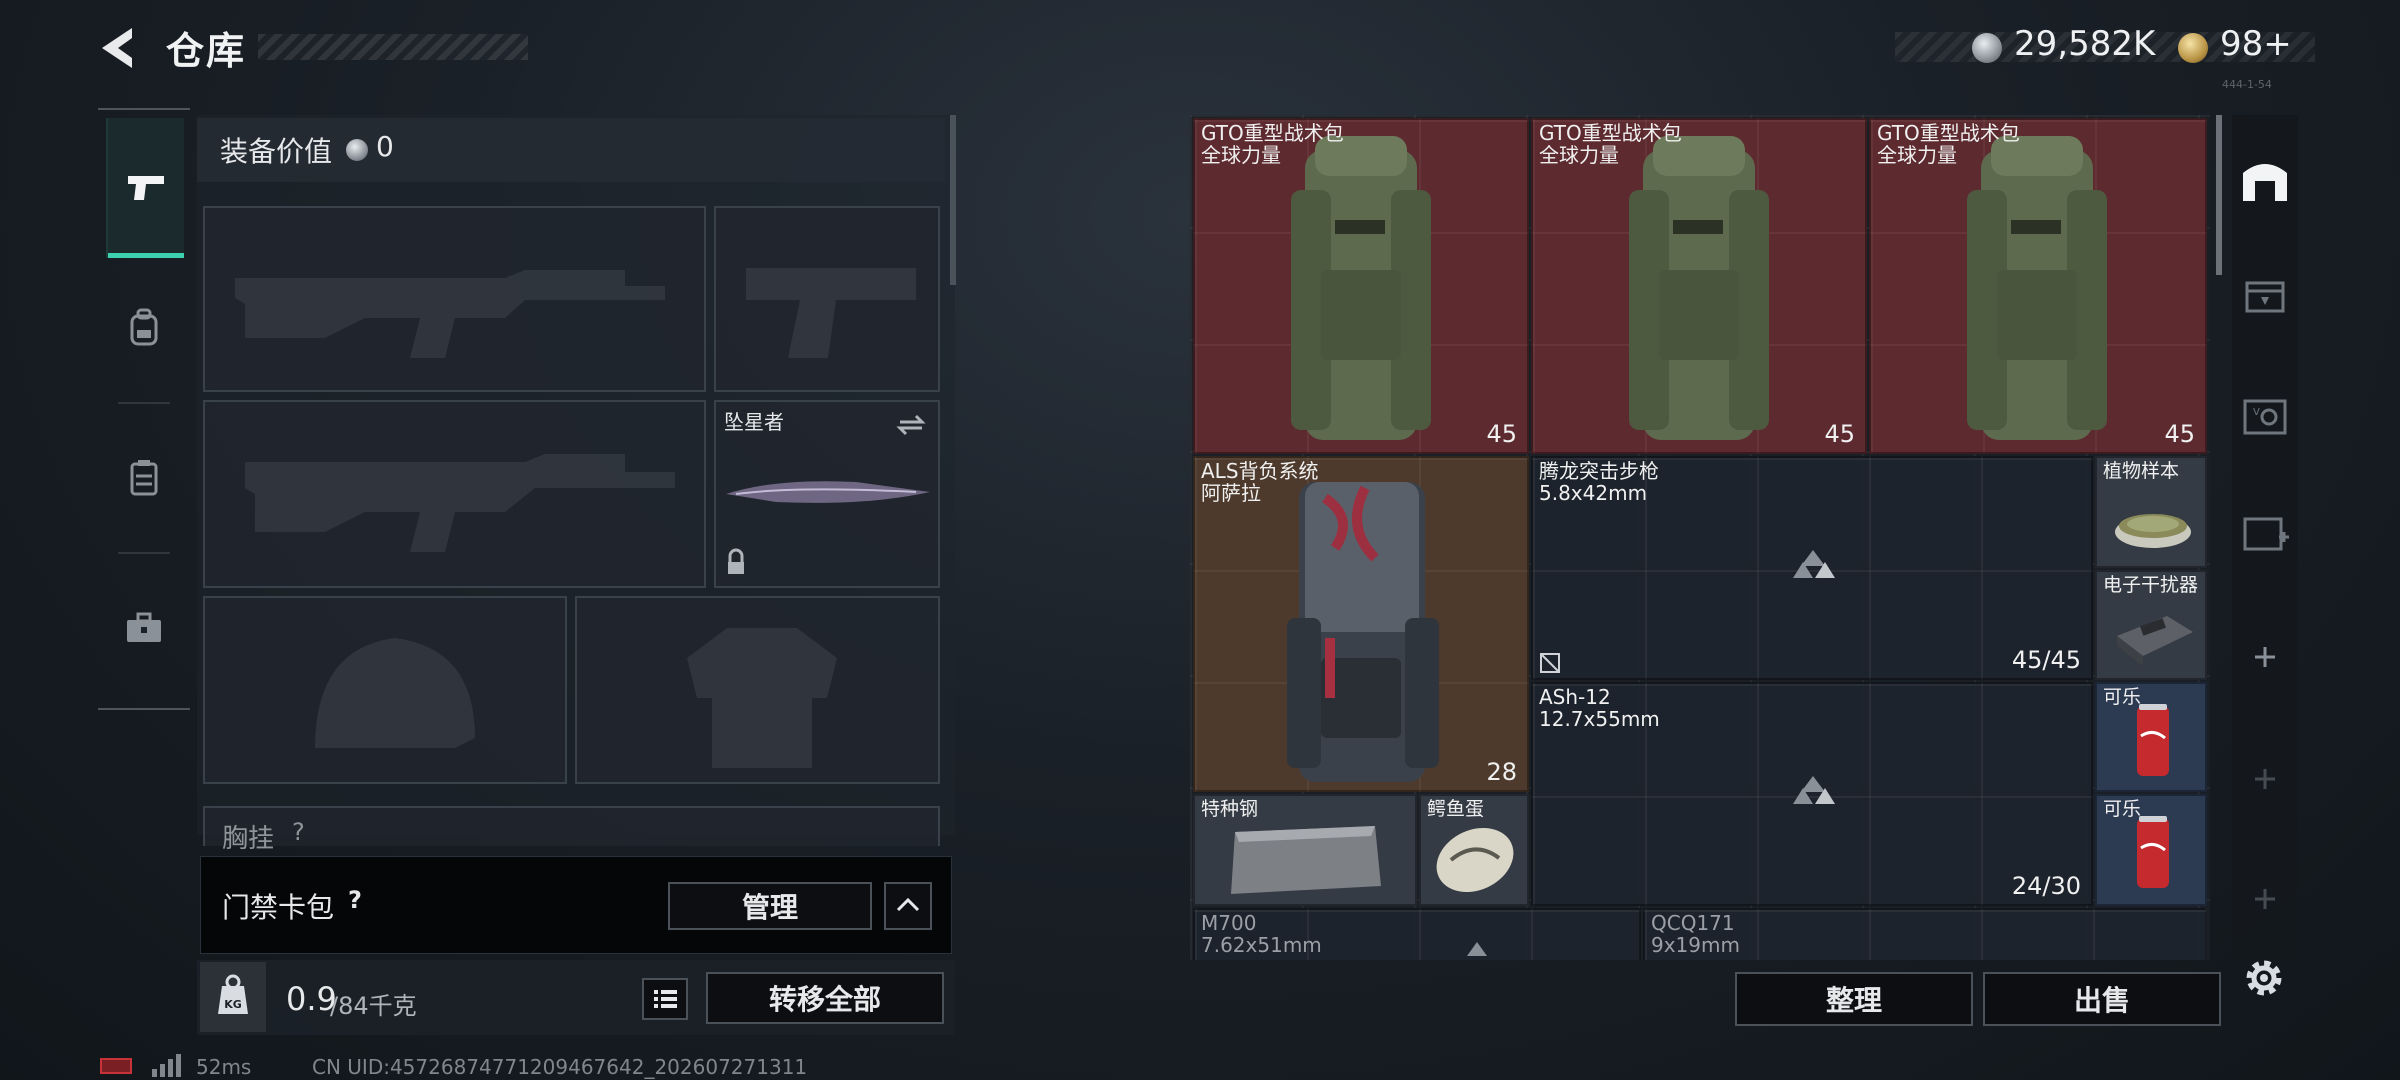 The image size is (2400, 1080). Describe the element at coordinates (166, 1065) in the screenshot. I see `signal-icon` at that location.